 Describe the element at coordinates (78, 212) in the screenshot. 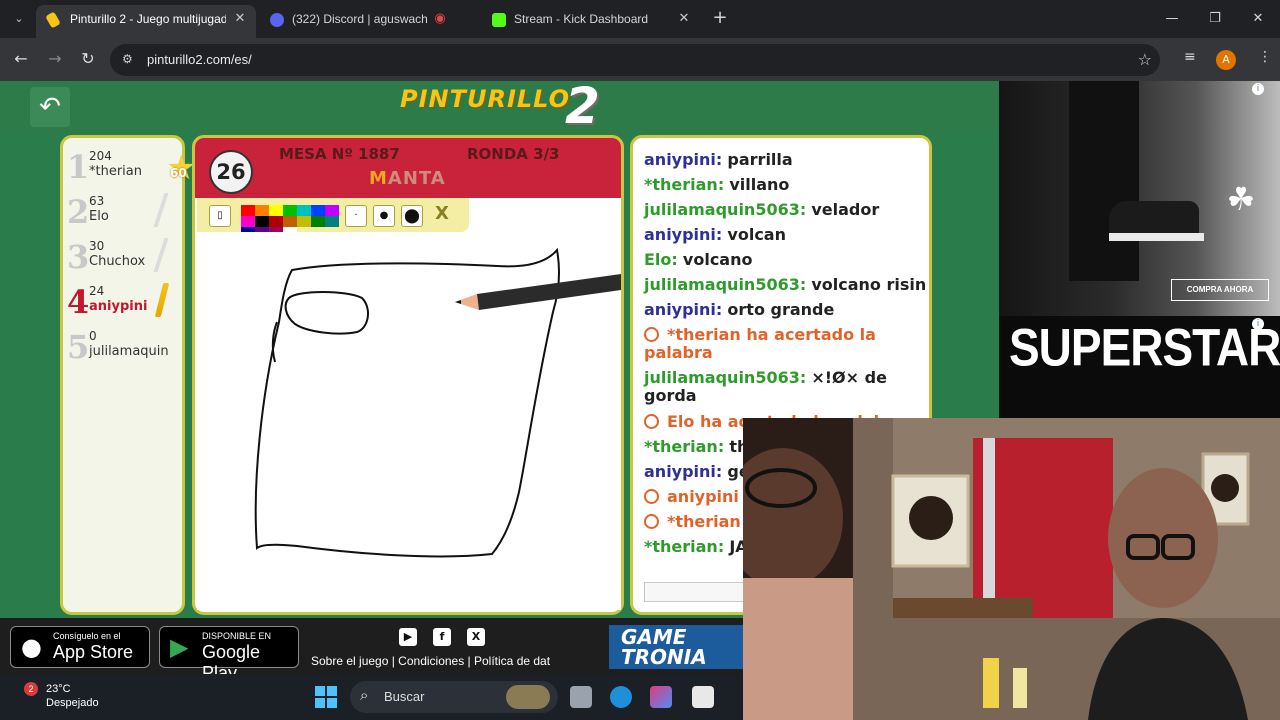

I see `player-rank: 2` at that location.